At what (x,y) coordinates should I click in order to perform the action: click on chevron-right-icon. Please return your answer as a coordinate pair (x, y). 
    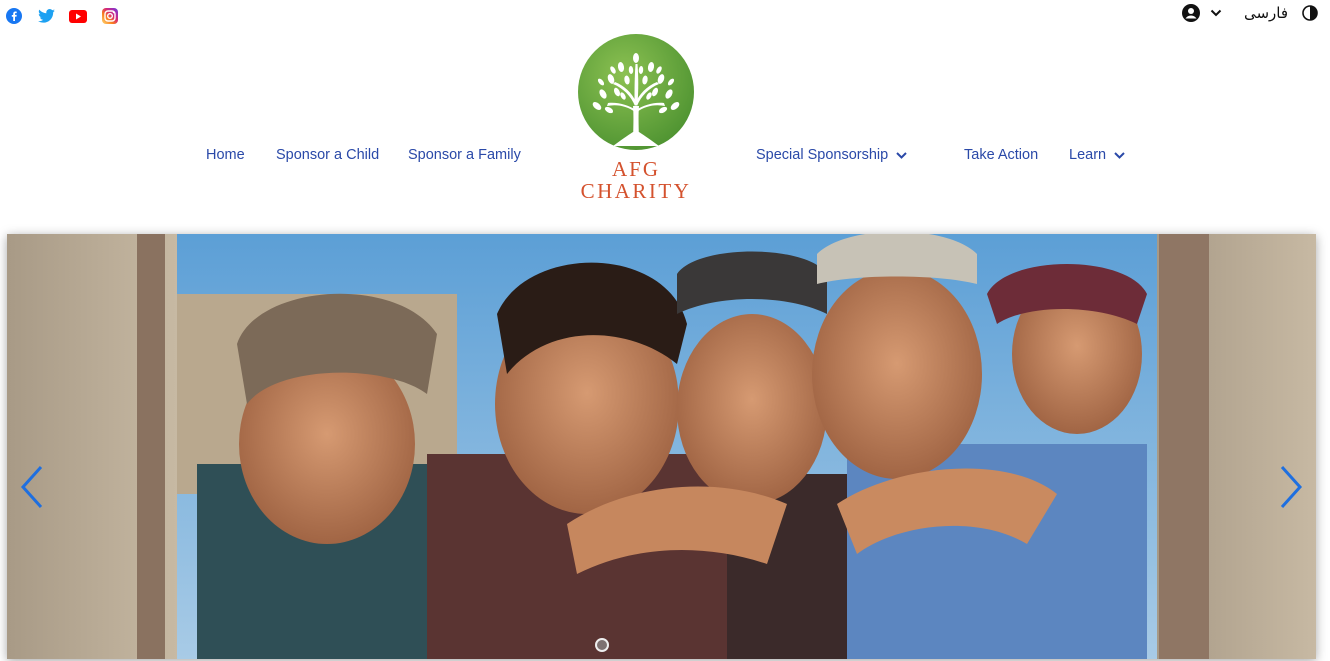
    Looking at the image, I should click on (1291, 487).